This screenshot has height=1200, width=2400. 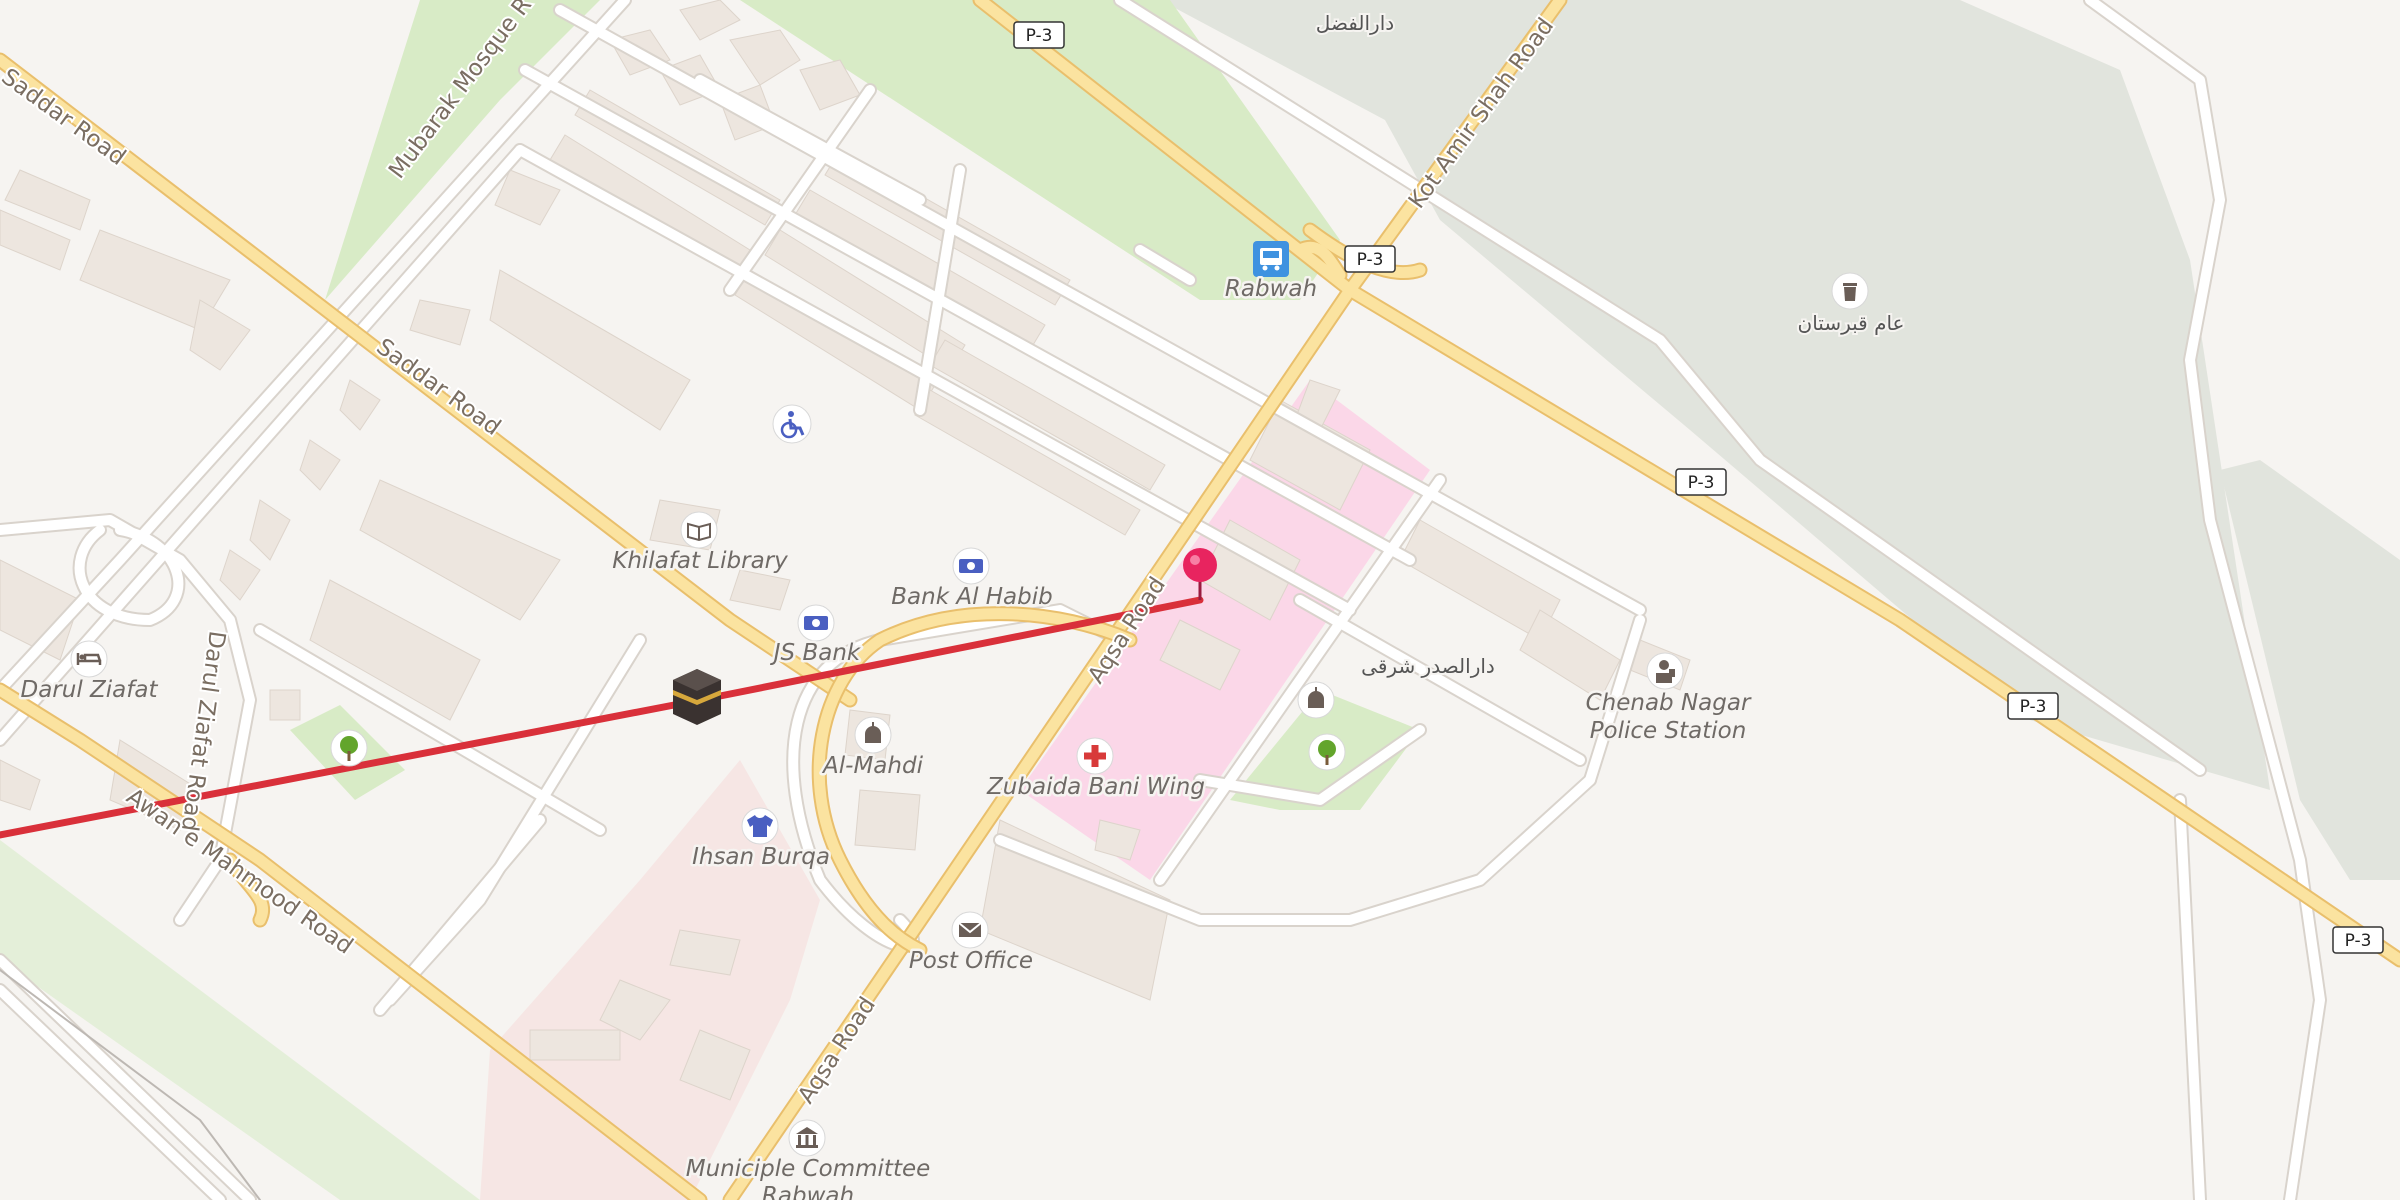 I want to click on route-shield-1: P-3, so click(x=1039, y=35).